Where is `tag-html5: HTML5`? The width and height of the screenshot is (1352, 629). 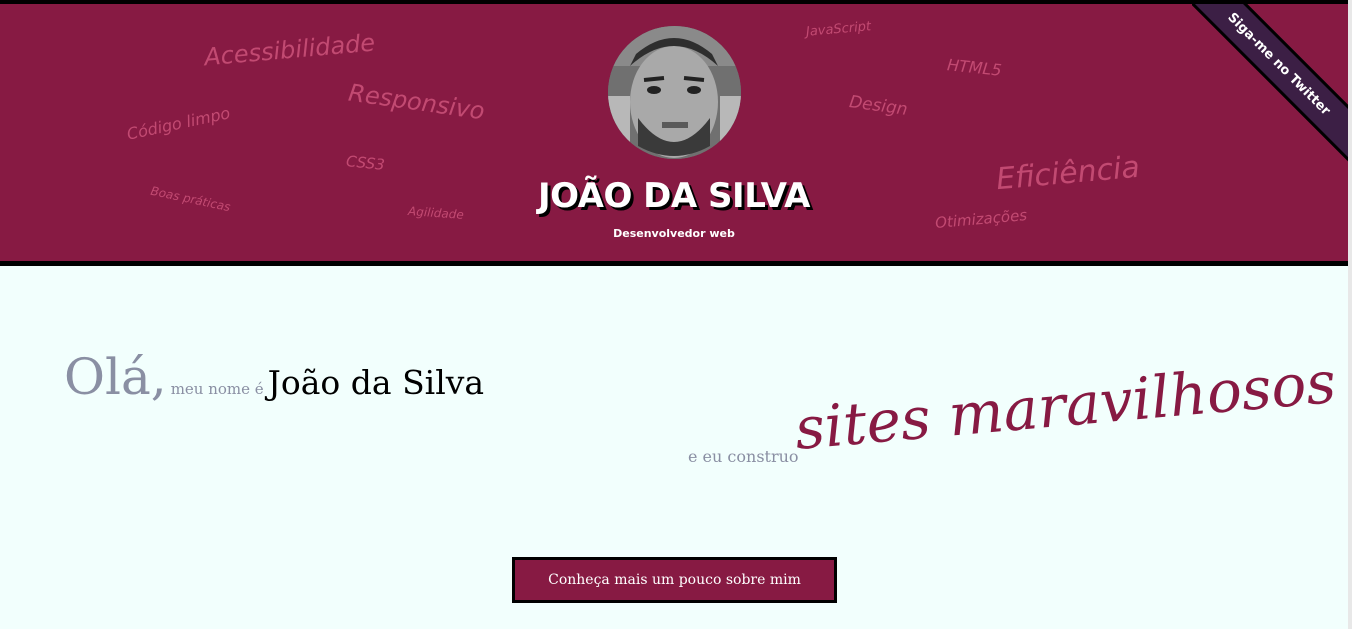 tag-html5: HTML5 is located at coordinates (974, 67).